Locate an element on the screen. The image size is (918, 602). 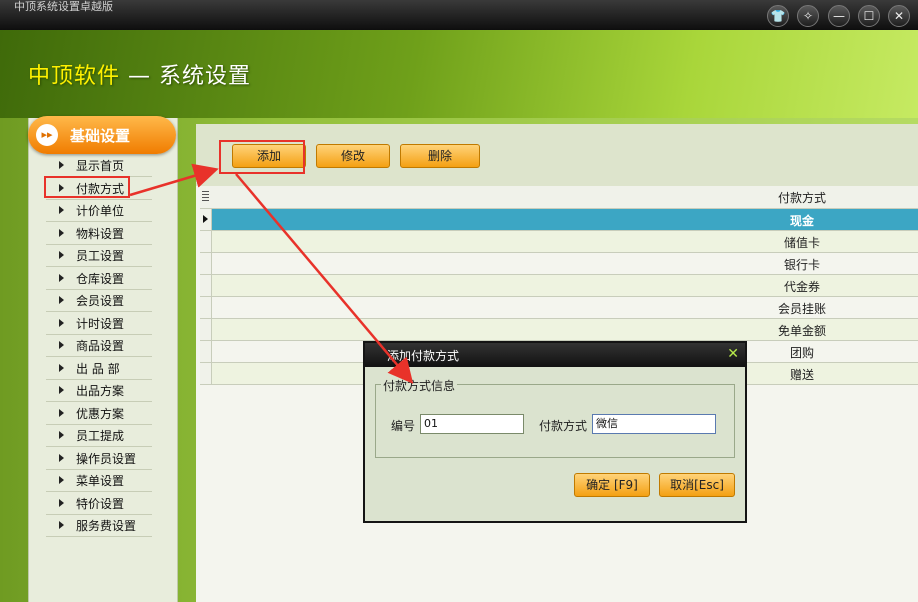
sidebar-item: 员工提成 is located at coordinates (99, 436).